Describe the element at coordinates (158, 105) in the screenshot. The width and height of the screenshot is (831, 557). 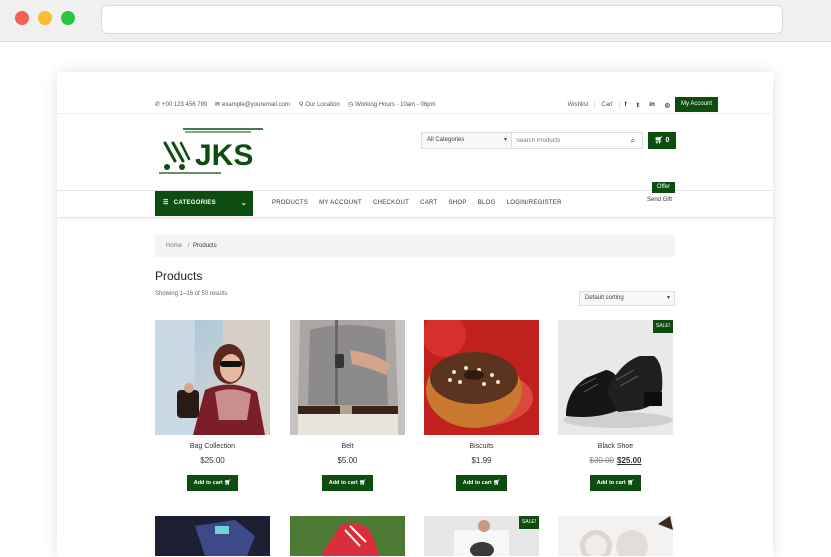
I see `phone-icon: ✆` at that location.